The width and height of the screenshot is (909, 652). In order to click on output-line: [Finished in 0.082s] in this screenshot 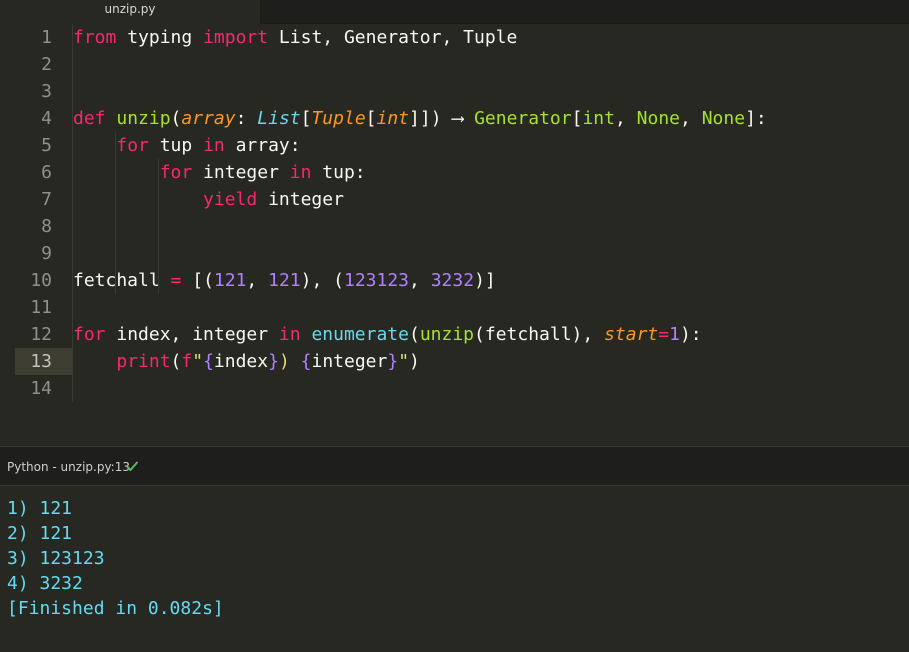, I will do `click(115, 608)`.